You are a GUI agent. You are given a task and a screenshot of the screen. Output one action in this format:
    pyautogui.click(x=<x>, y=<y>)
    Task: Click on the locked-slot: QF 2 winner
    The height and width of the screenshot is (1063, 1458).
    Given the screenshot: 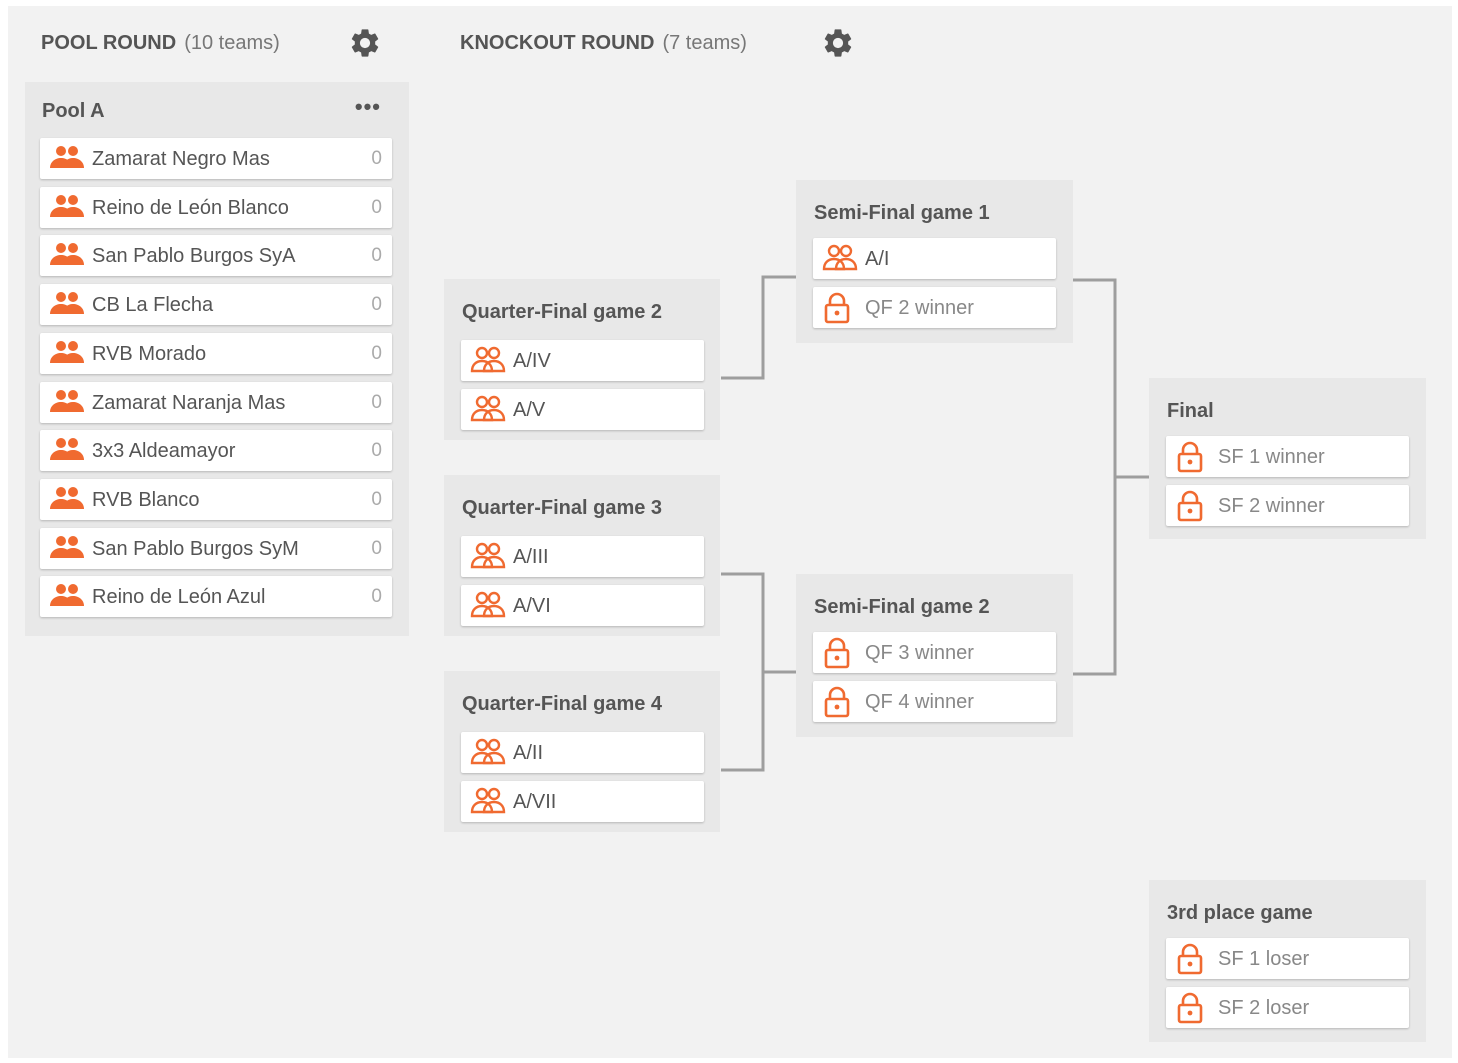 What is the action you would take?
    pyautogui.click(x=934, y=307)
    